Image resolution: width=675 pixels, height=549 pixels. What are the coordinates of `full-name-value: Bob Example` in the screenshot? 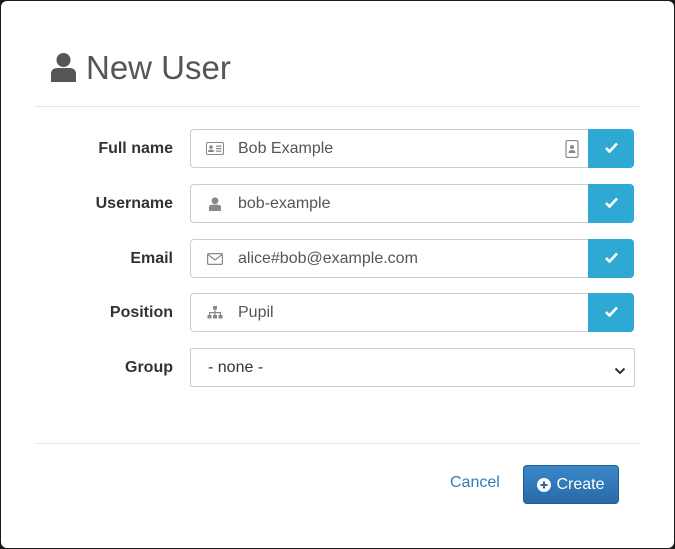 It's located at (286, 148).